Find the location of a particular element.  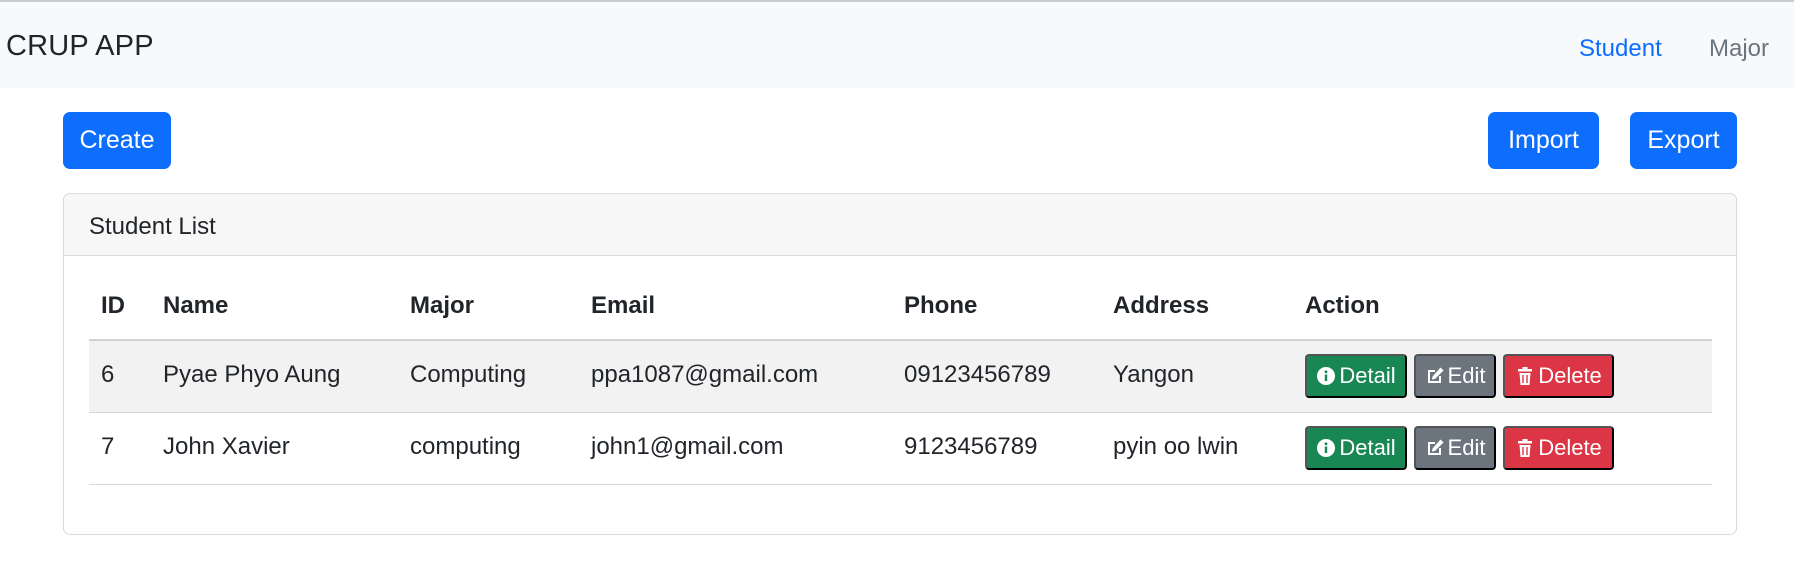

nav-link-student: Student is located at coordinates (1620, 49).